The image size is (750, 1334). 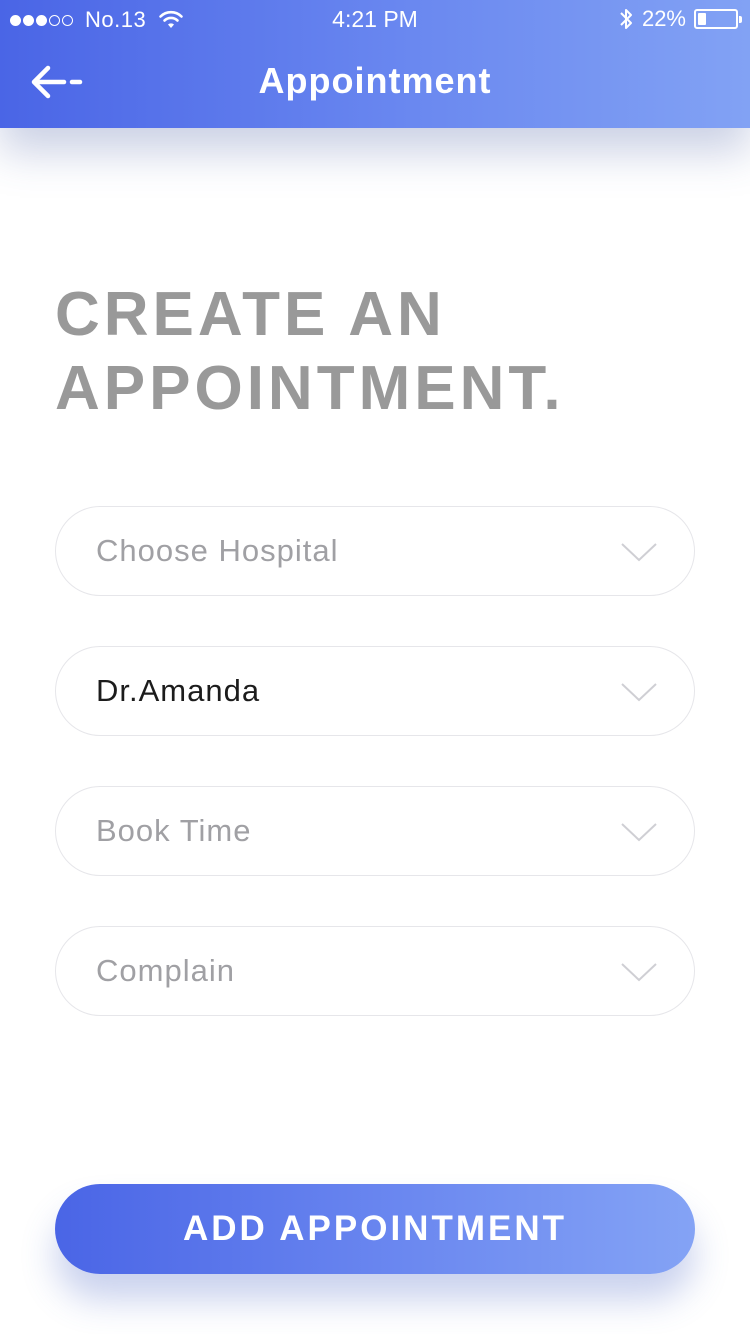 I want to click on book-time-placeholder: Book Time, so click(x=174, y=830).